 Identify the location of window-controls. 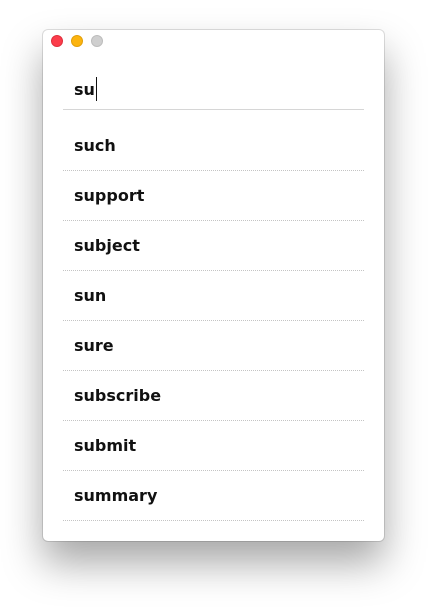
(77, 41).